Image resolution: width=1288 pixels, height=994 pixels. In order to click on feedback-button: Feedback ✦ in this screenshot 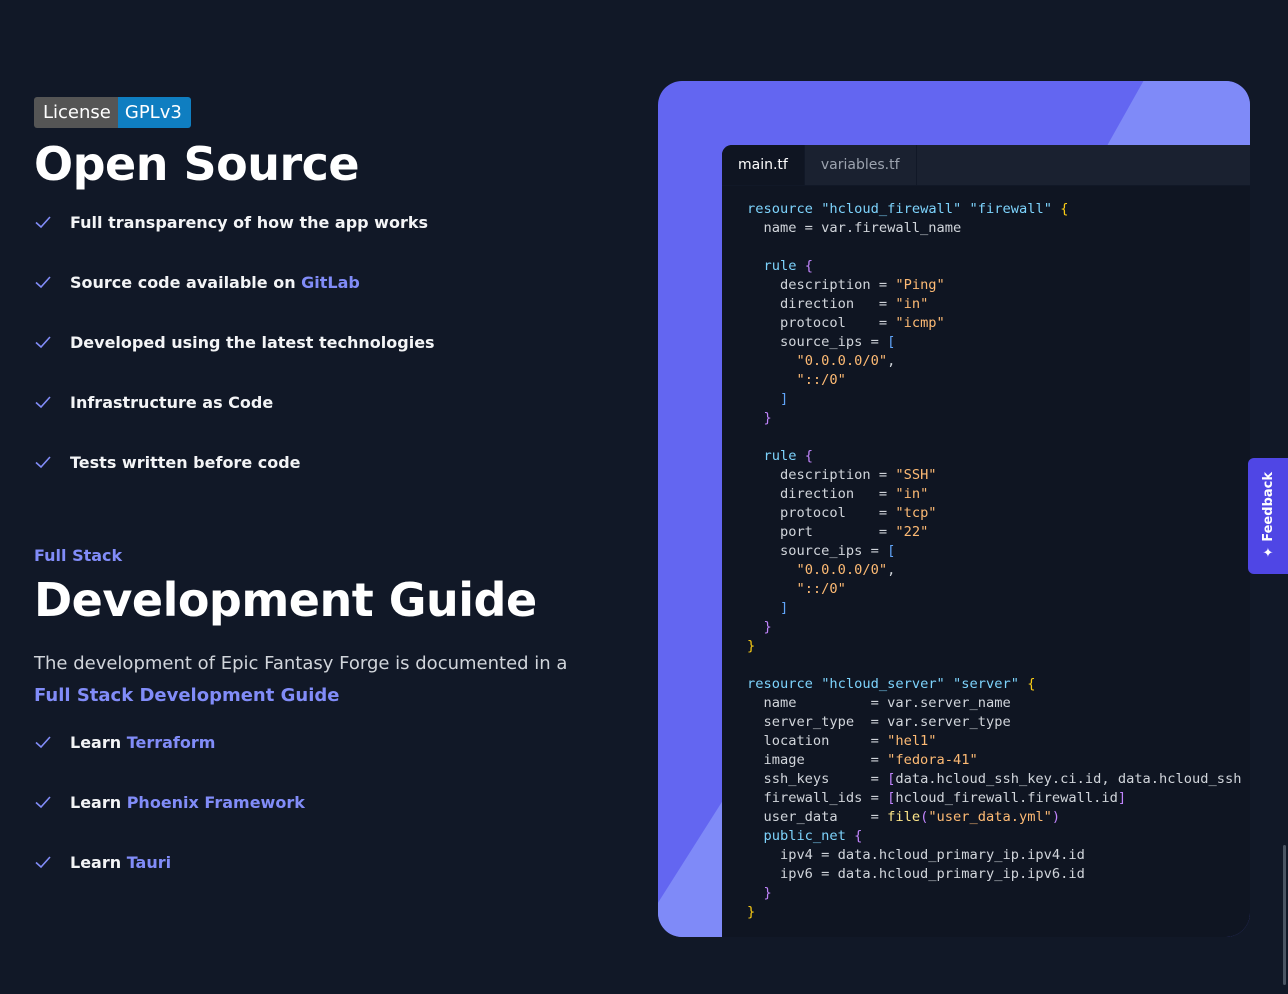, I will do `click(1268, 516)`.